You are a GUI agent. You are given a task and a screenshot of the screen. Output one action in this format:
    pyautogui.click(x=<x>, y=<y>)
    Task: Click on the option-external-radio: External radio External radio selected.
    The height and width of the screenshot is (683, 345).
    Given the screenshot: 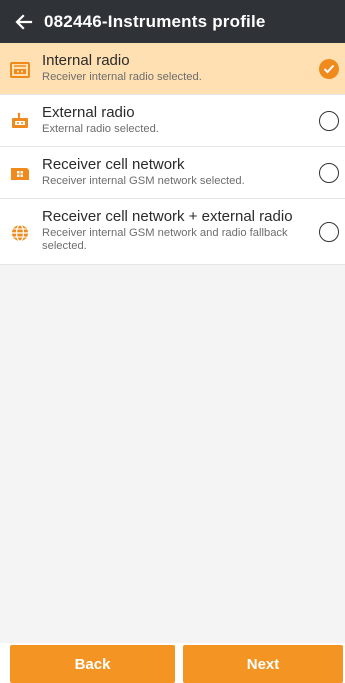 What is the action you would take?
    pyautogui.click(x=172, y=121)
    